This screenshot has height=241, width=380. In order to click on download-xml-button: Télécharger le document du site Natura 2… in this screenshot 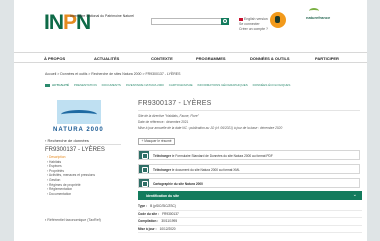, I will do `click(249, 169)`.